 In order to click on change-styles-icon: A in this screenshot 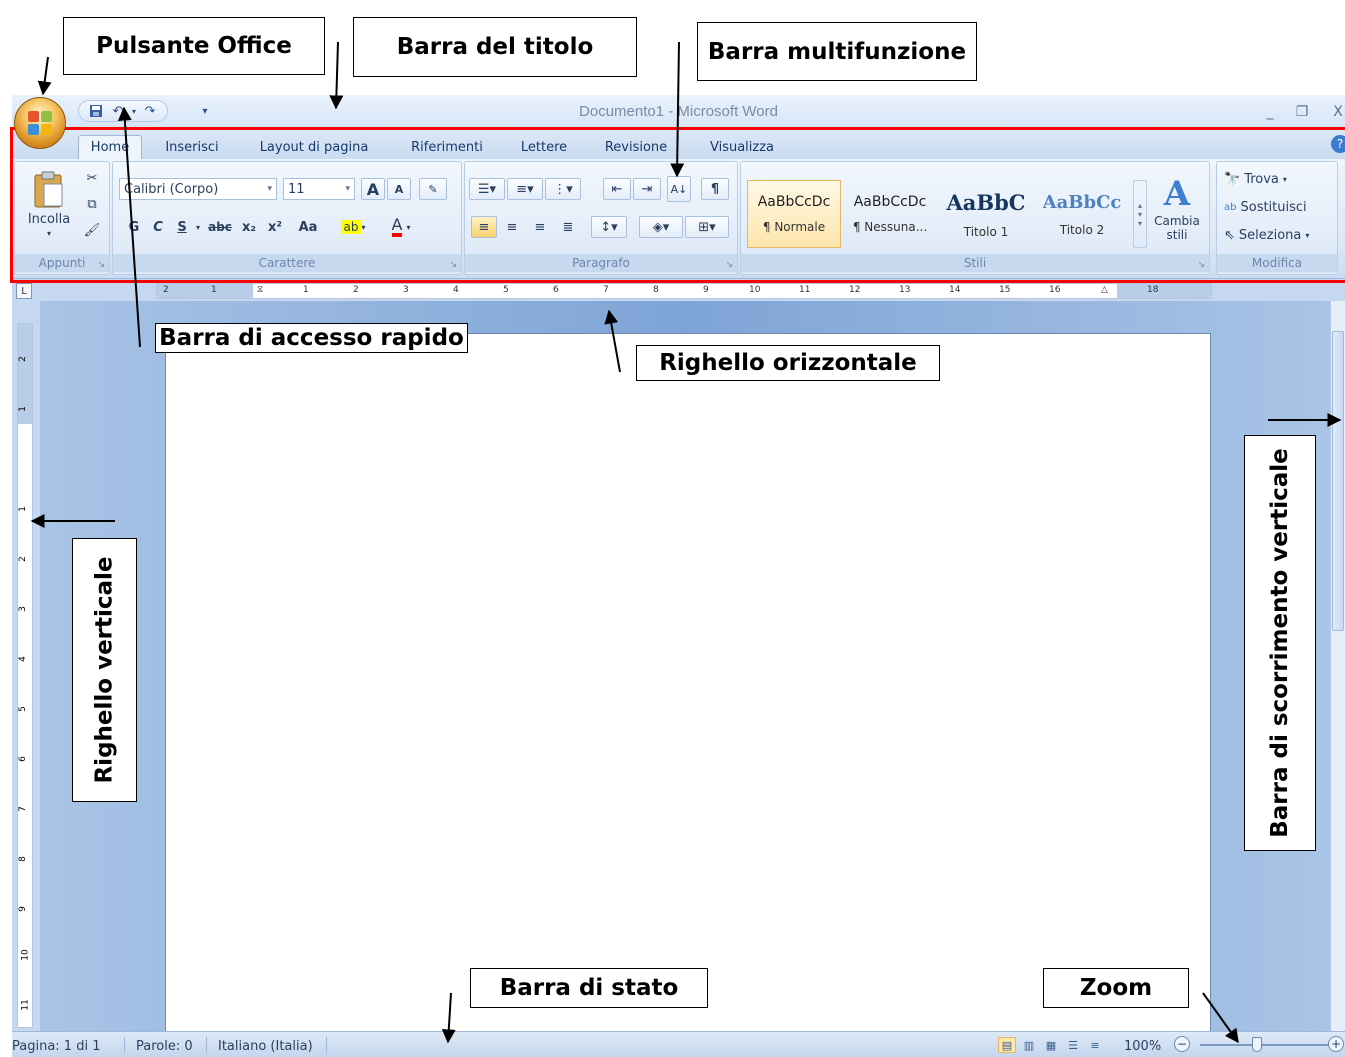, I will do `click(1177, 194)`.